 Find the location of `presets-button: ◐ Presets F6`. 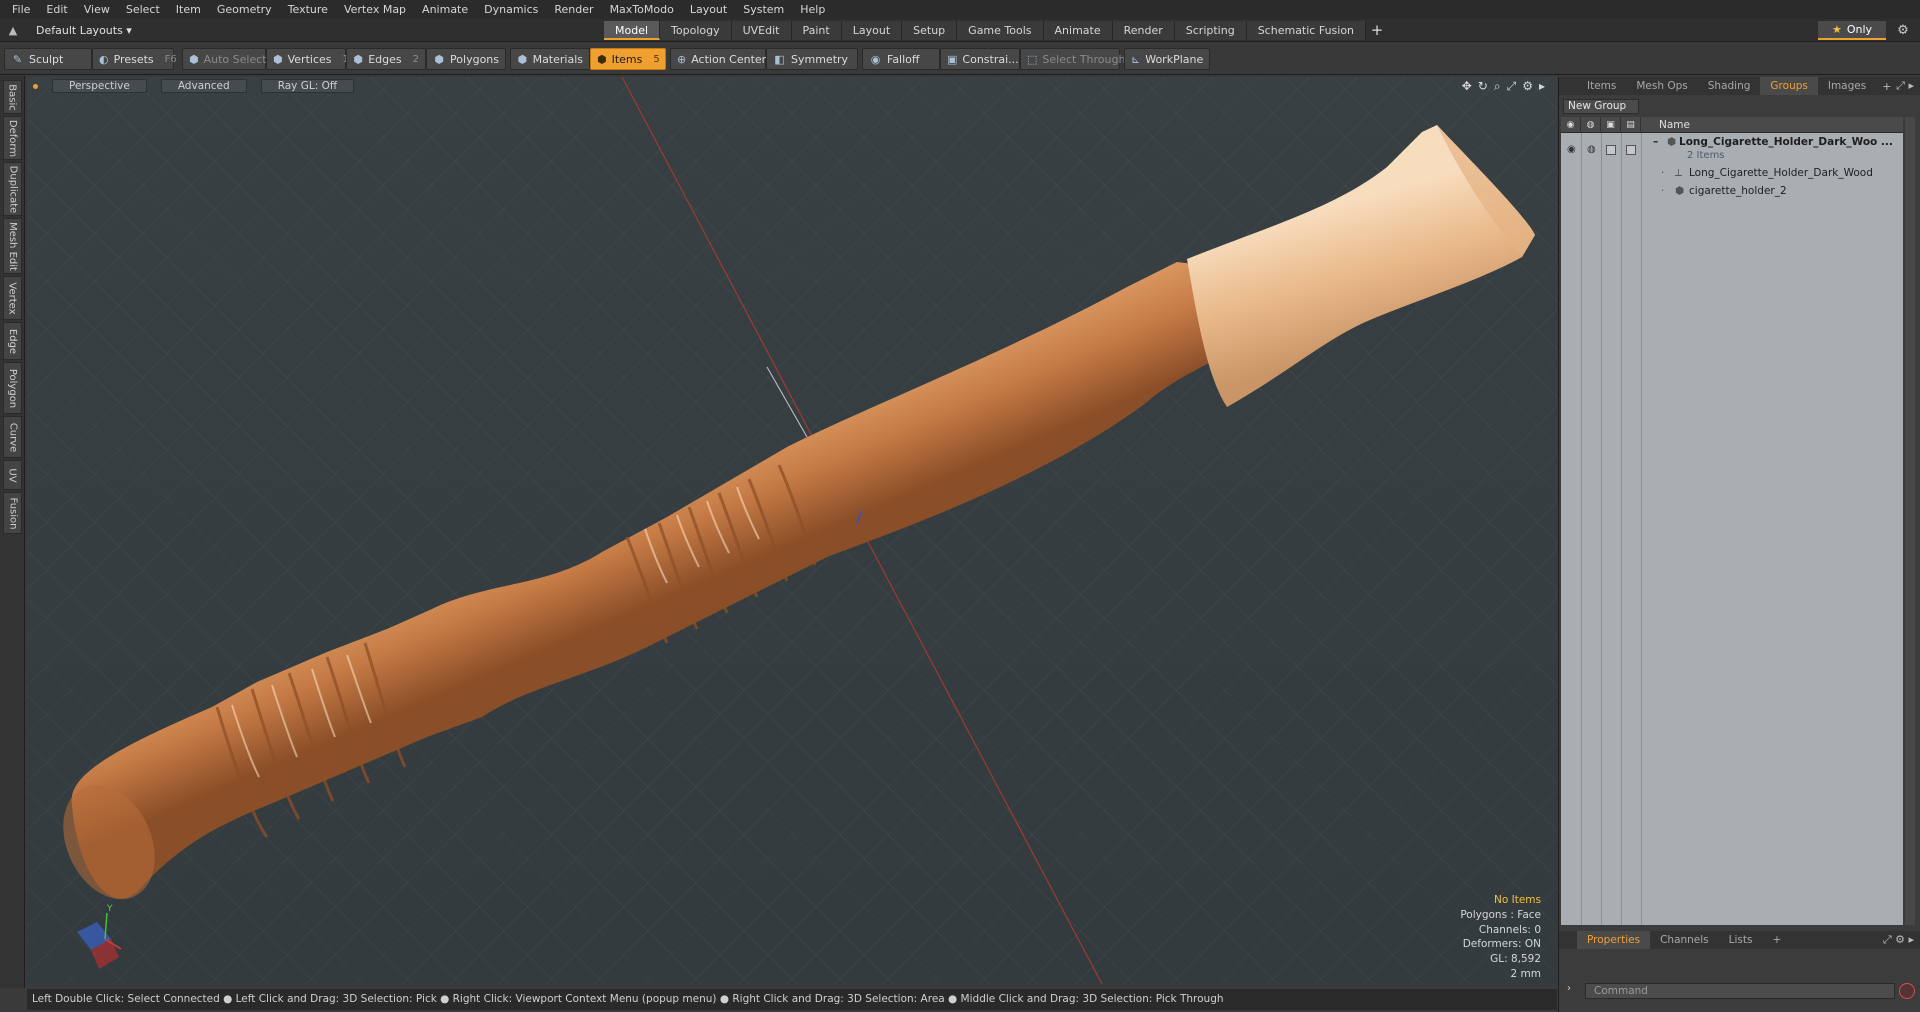

presets-button: ◐ Presets F6 is located at coordinates (134, 59).